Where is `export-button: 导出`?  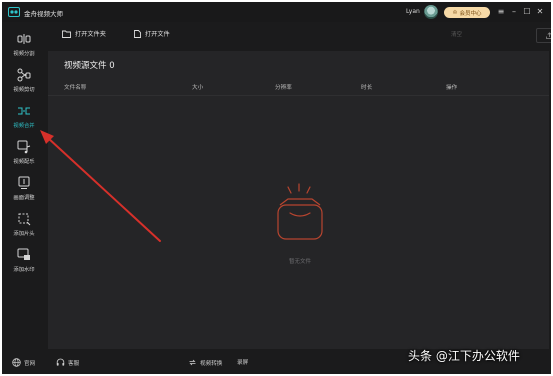 export-button: 导出 is located at coordinates (543, 35).